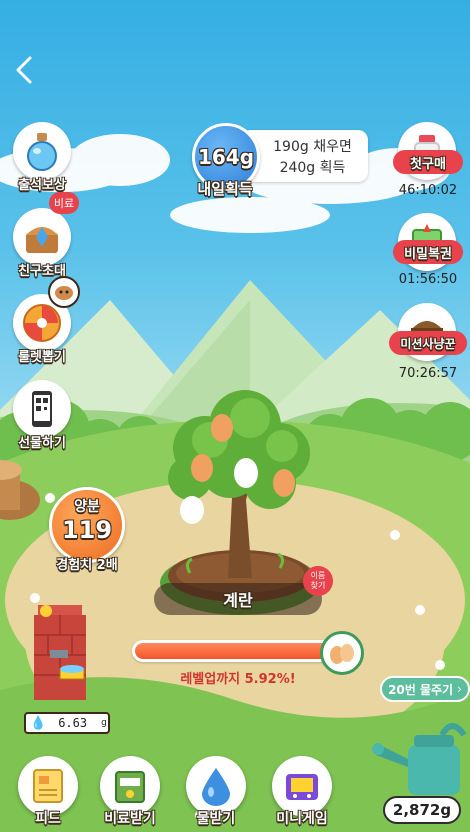 This screenshot has width=470, height=832. Describe the element at coordinates (48, 819) in the screenshot. I see `feed-label: 피드` at that location.